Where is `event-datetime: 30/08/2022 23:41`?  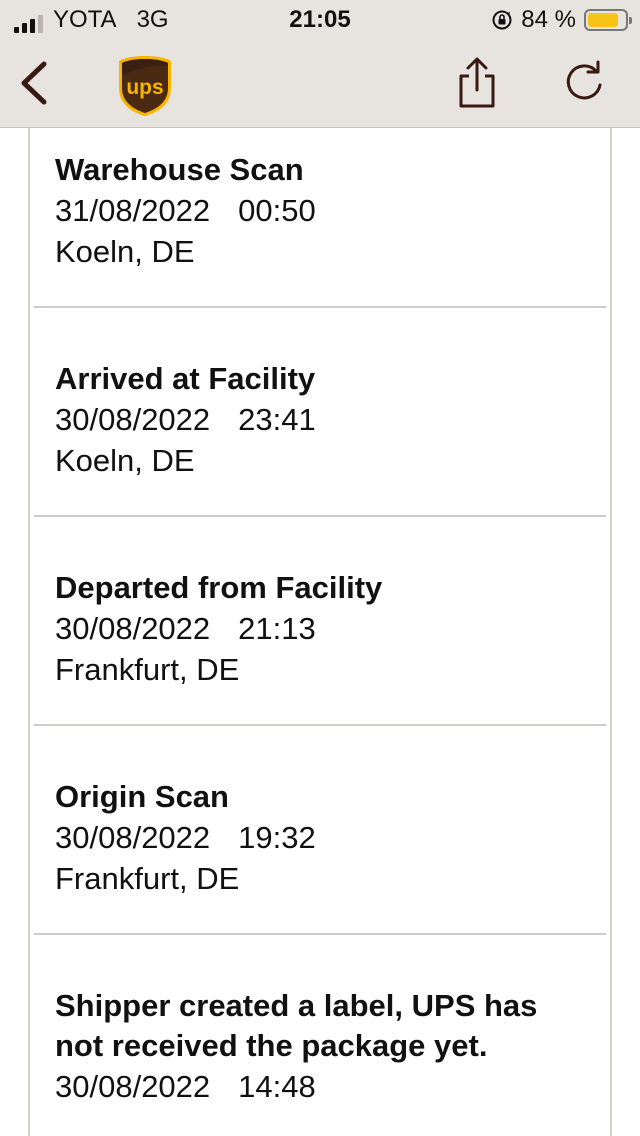
event-datetime: 30/08/2022 23:41 is located at coordinates (332, 419).